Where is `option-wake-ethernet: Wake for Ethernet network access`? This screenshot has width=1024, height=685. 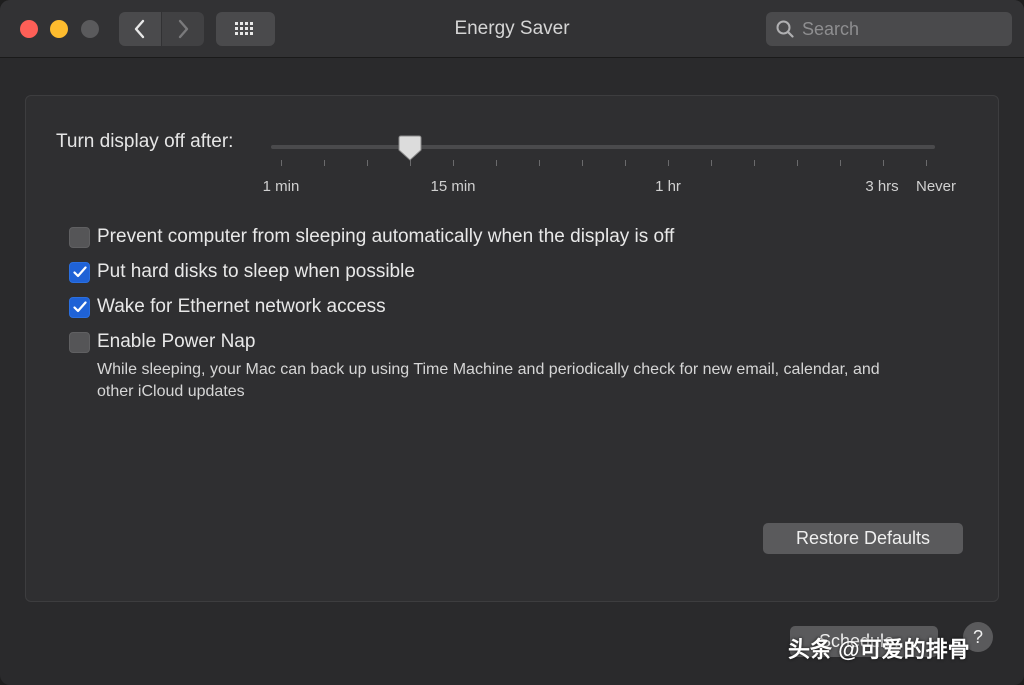 option-wake-ethernet: Wake for Ethernet network access is located at coordinates (227, 307).